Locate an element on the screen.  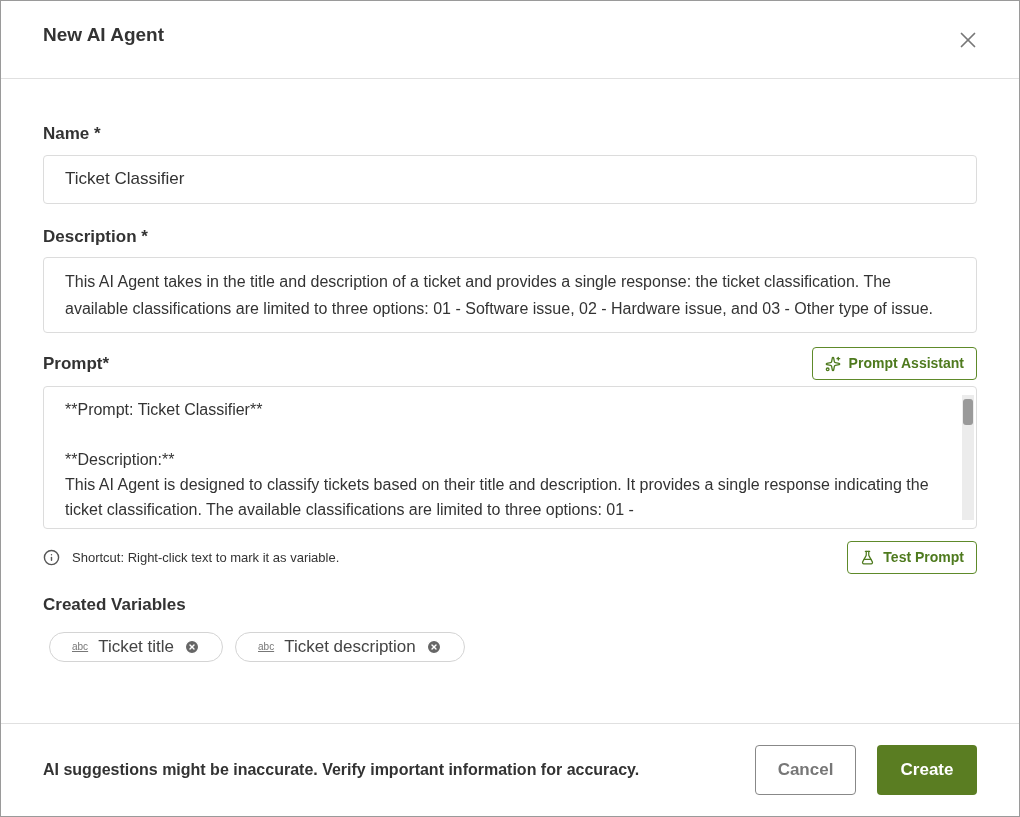
test-prompt-button: Test Prompt is located at coordinates (912, 557).